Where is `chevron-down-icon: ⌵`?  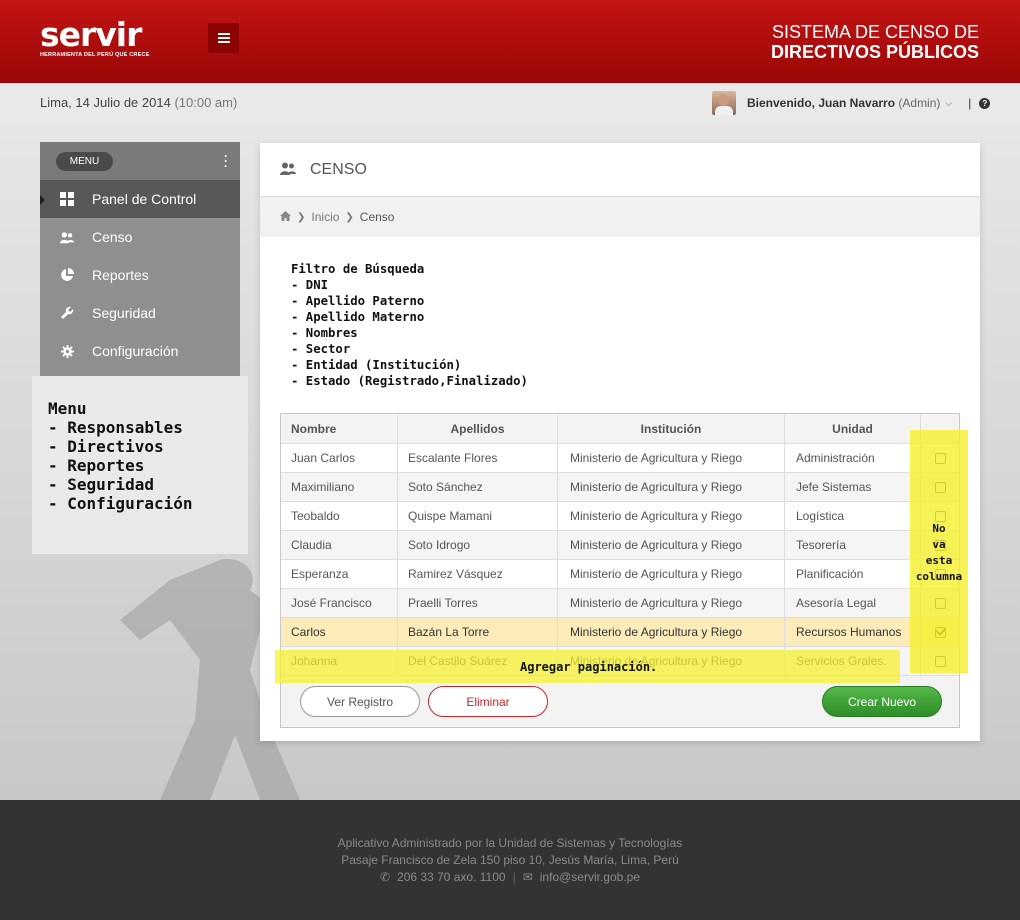 chevron-down-icon: ⌵ is located at coordinates (948, 103).